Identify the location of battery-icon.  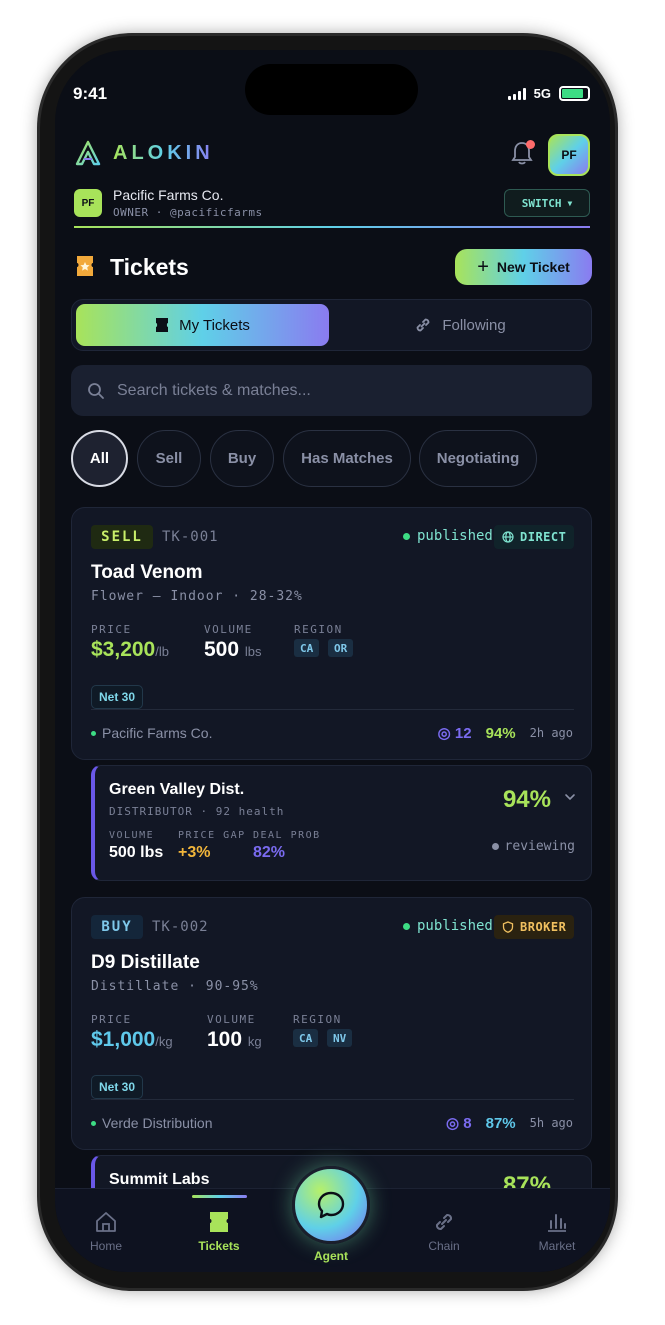
(574, 93).